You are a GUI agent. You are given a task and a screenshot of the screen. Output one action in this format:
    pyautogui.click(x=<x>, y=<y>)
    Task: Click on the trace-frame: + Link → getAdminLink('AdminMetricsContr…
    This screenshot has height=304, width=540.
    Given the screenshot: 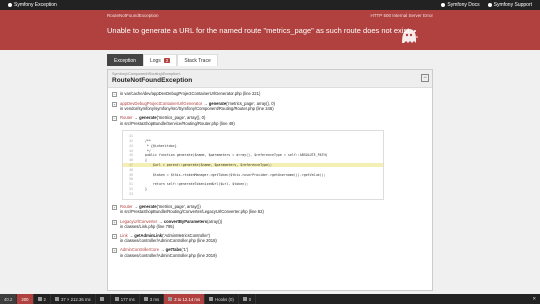 What is the action you would take?
    pyautogui.click(x=270, y=238)
    